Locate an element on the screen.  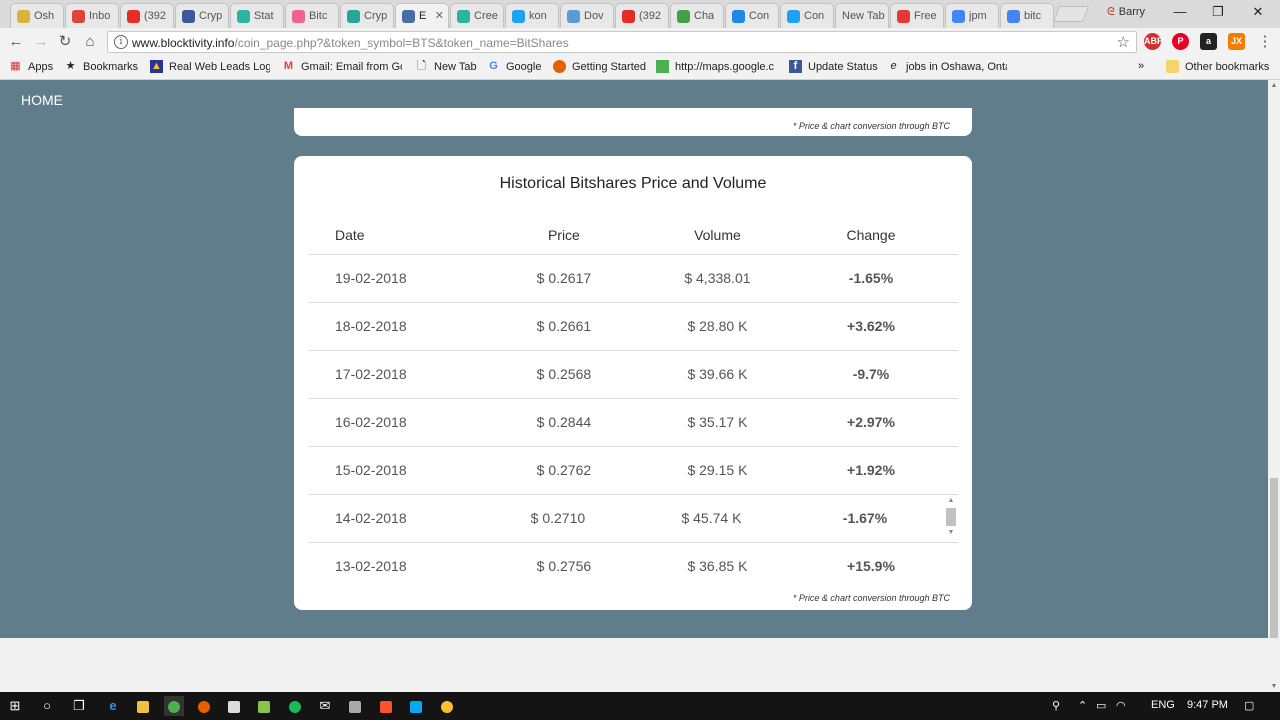
row-scroll-widget: ▲ ▼ is located at coordinates (951, 519).